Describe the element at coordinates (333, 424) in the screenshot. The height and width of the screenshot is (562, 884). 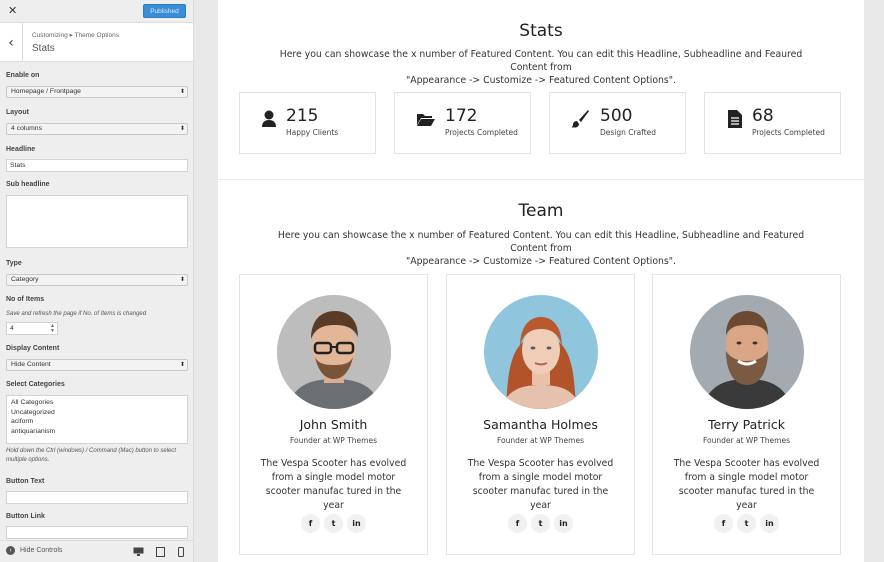
I see `member-name: John Smith` at that location.